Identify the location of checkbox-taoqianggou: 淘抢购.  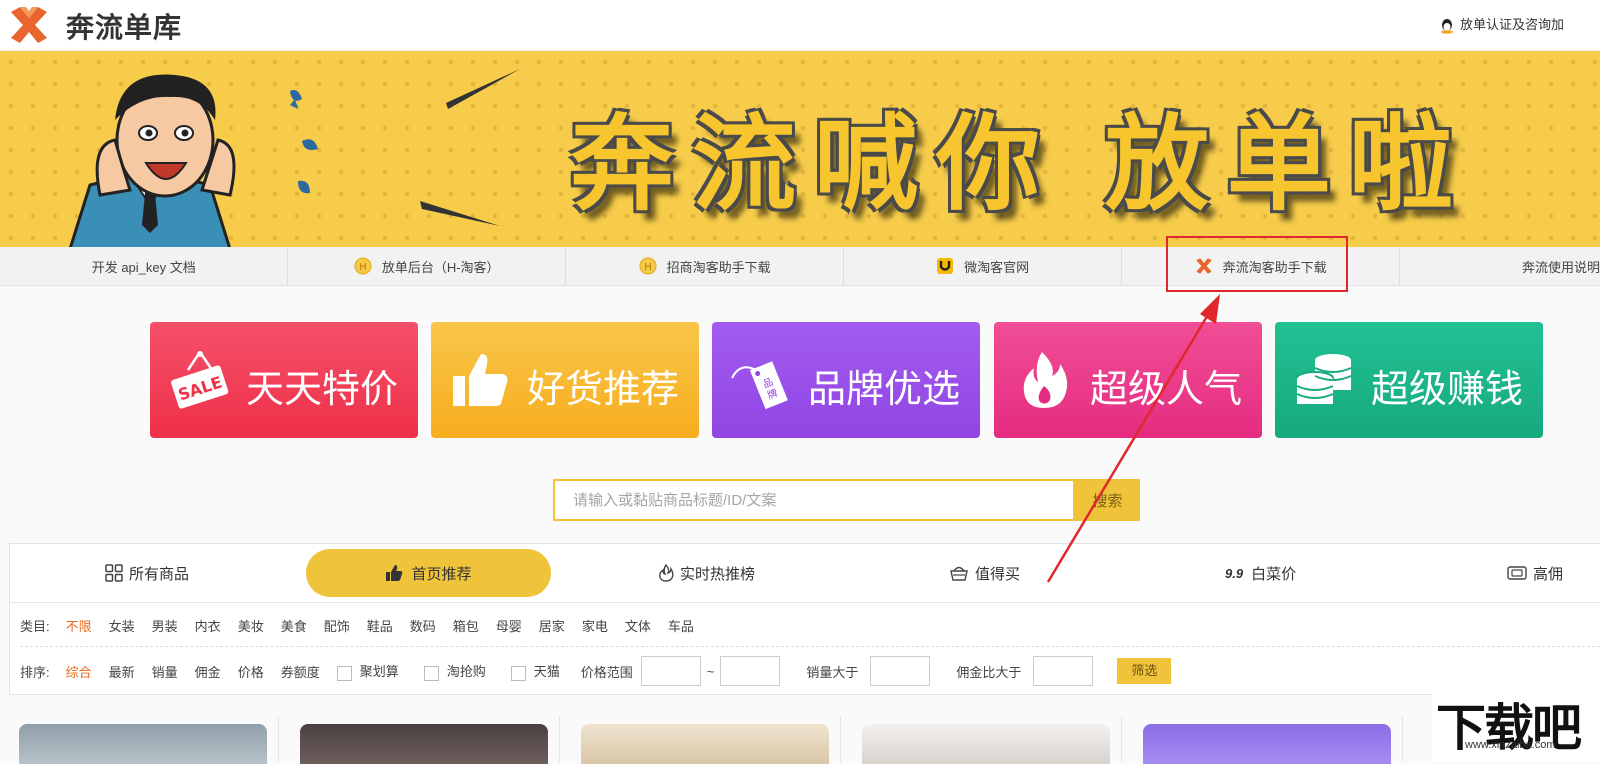
(454, 671).